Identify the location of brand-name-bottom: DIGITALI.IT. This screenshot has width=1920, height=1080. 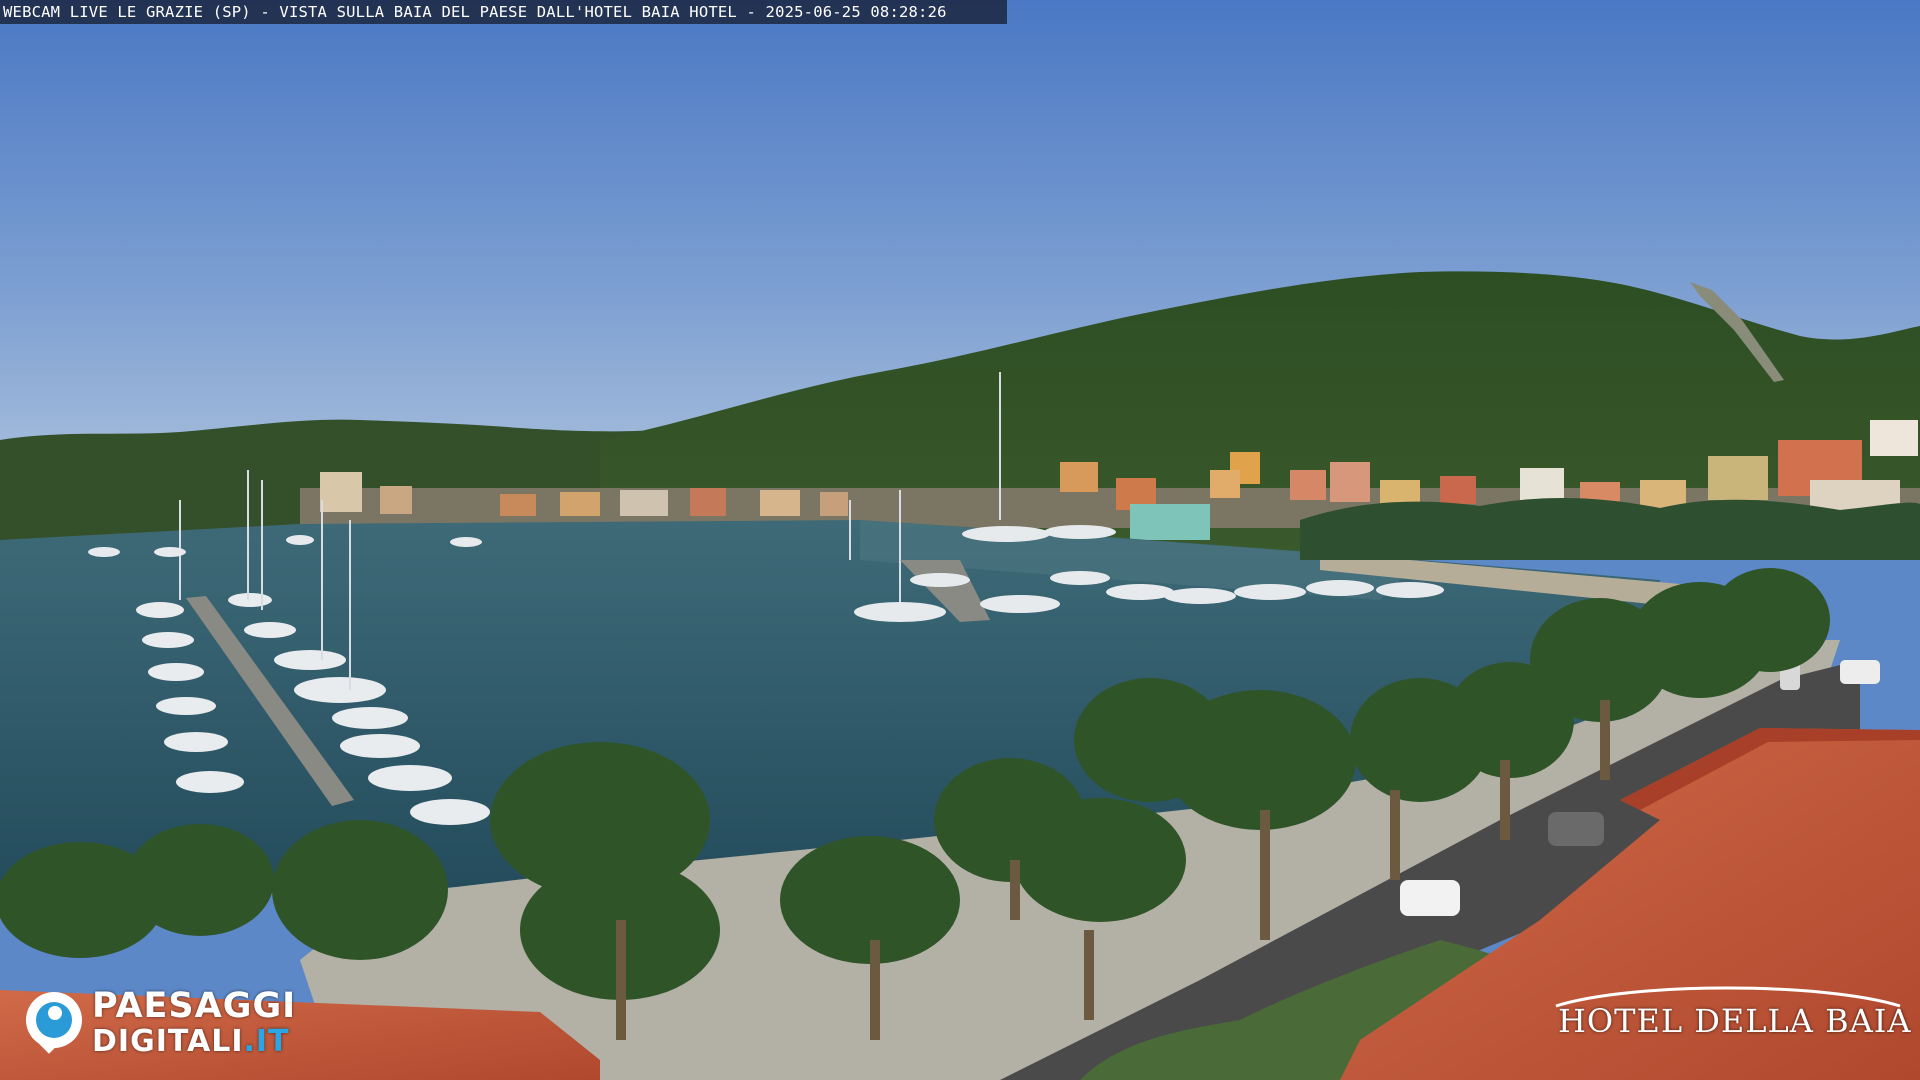
(191, 1041).